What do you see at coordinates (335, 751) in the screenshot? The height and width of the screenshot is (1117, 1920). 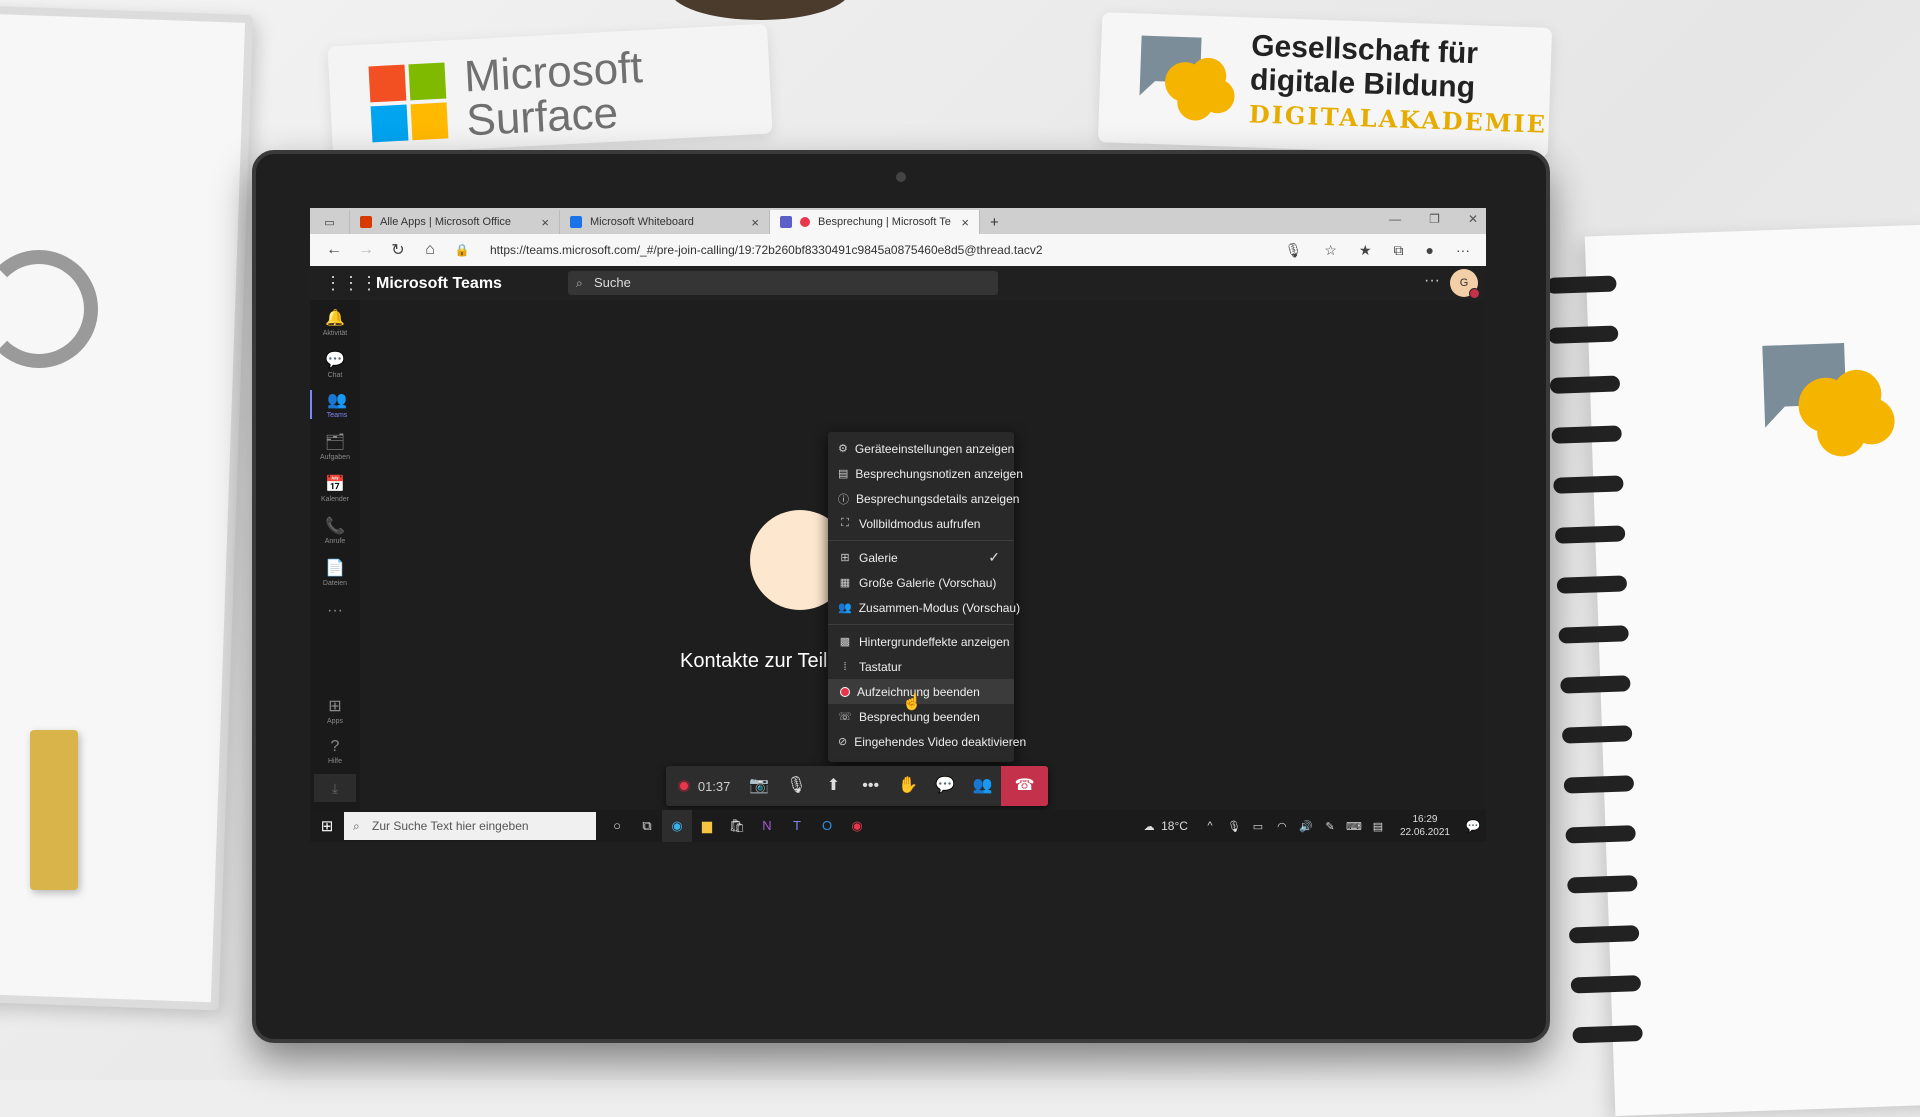 I see `rail-item-help: ? Hilfe` at bounding box center [335, 751].